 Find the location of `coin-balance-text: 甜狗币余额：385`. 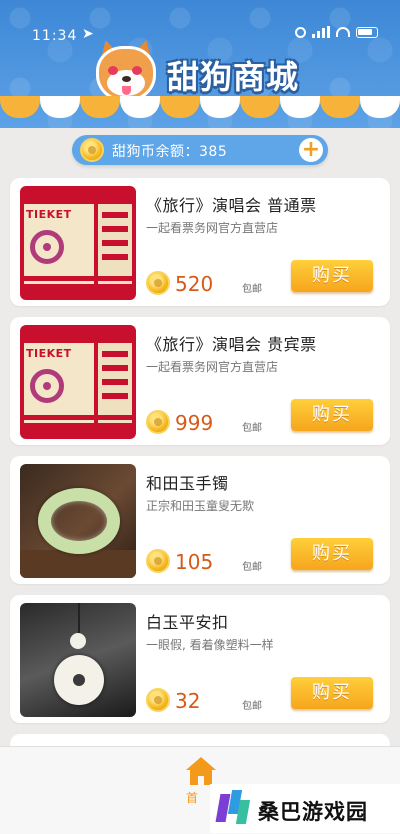

coin-balance-text: 甜狗币余额：385 is located at coordinates (170, 152).